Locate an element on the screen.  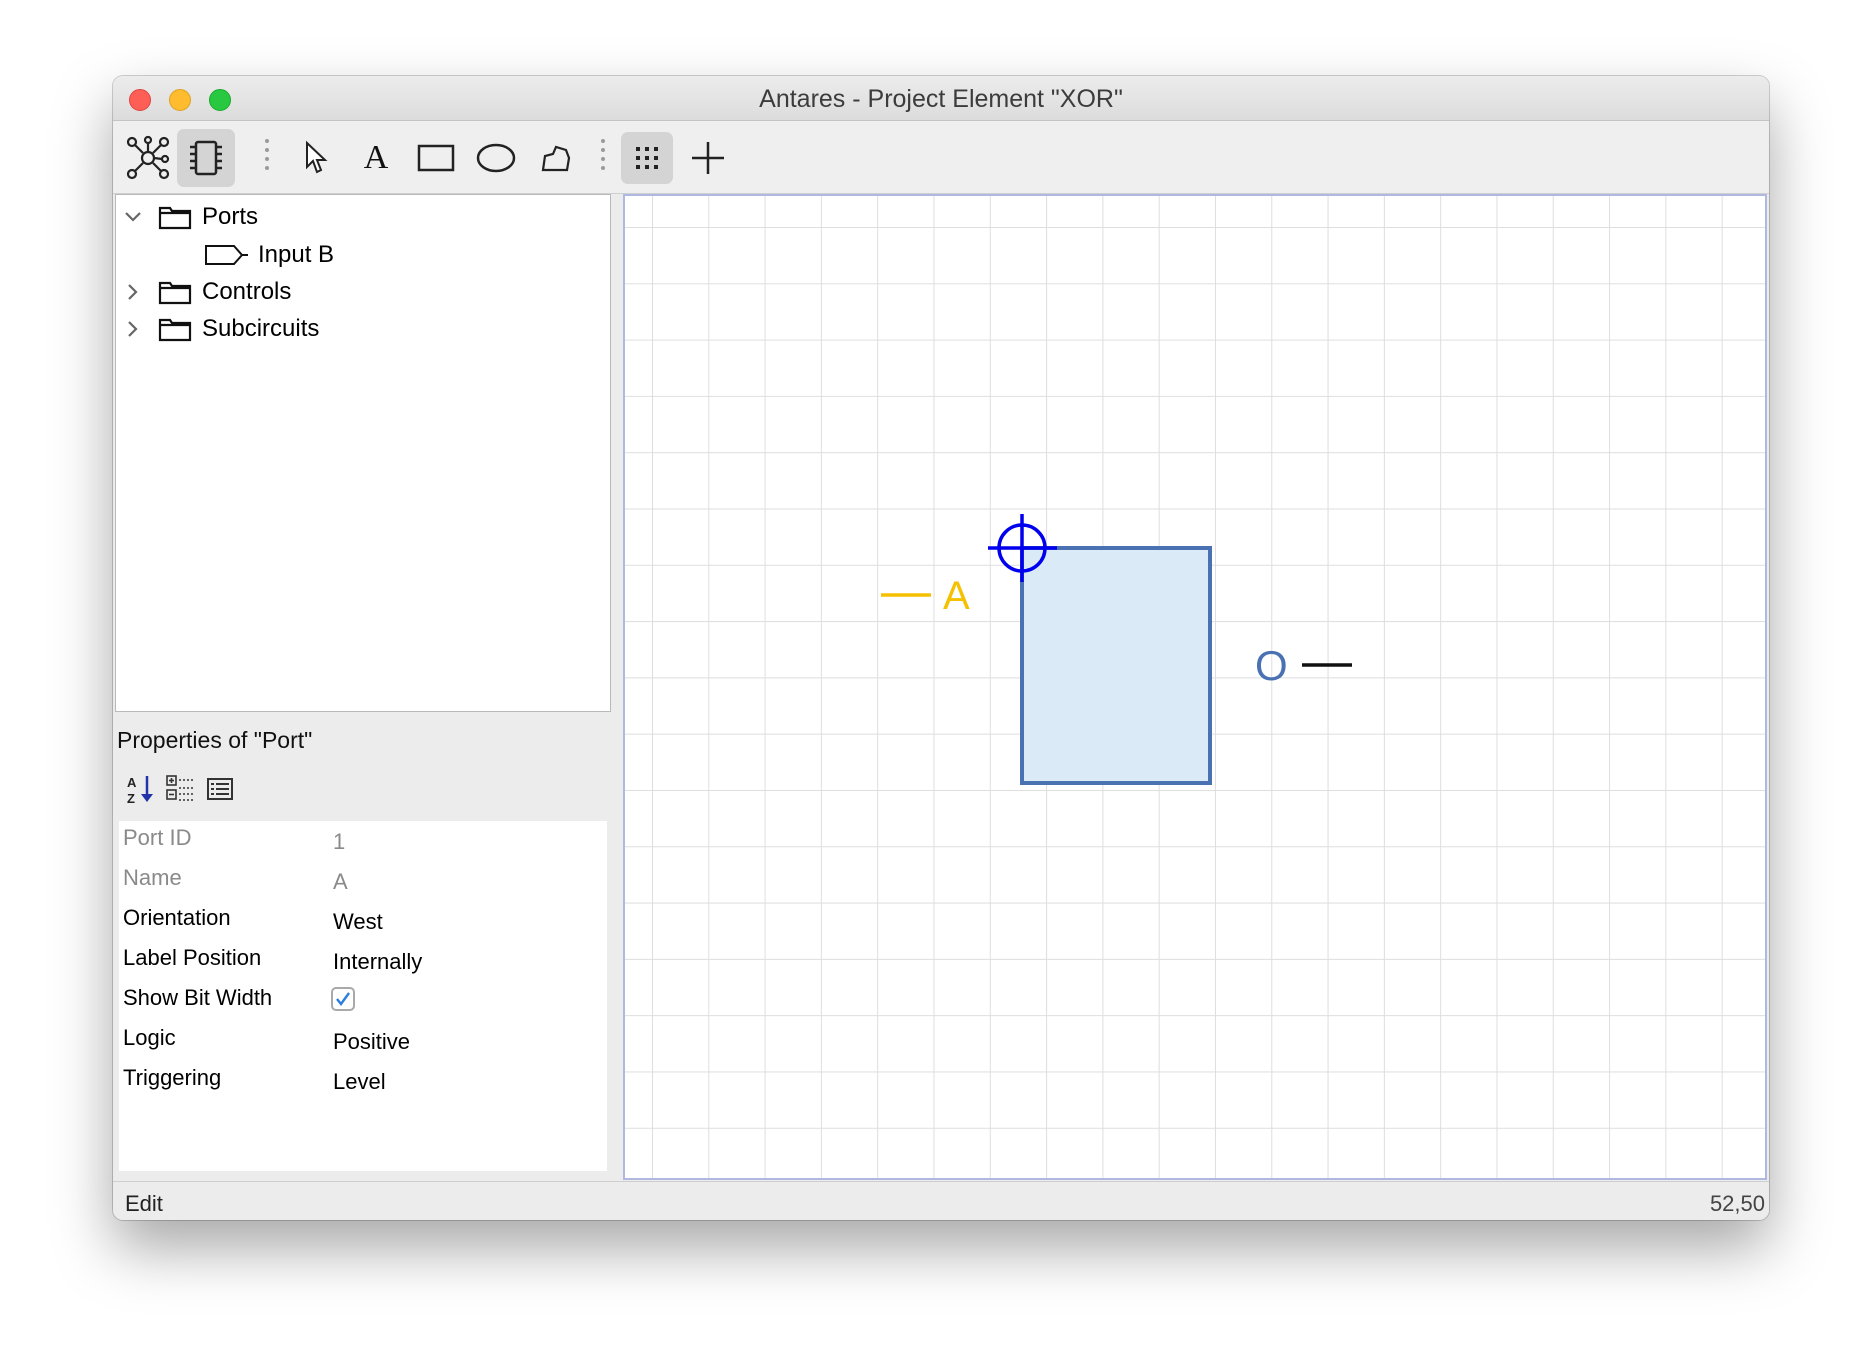
window-title: Antares - Project Element "XOR" is located at coordinates (941, 99).